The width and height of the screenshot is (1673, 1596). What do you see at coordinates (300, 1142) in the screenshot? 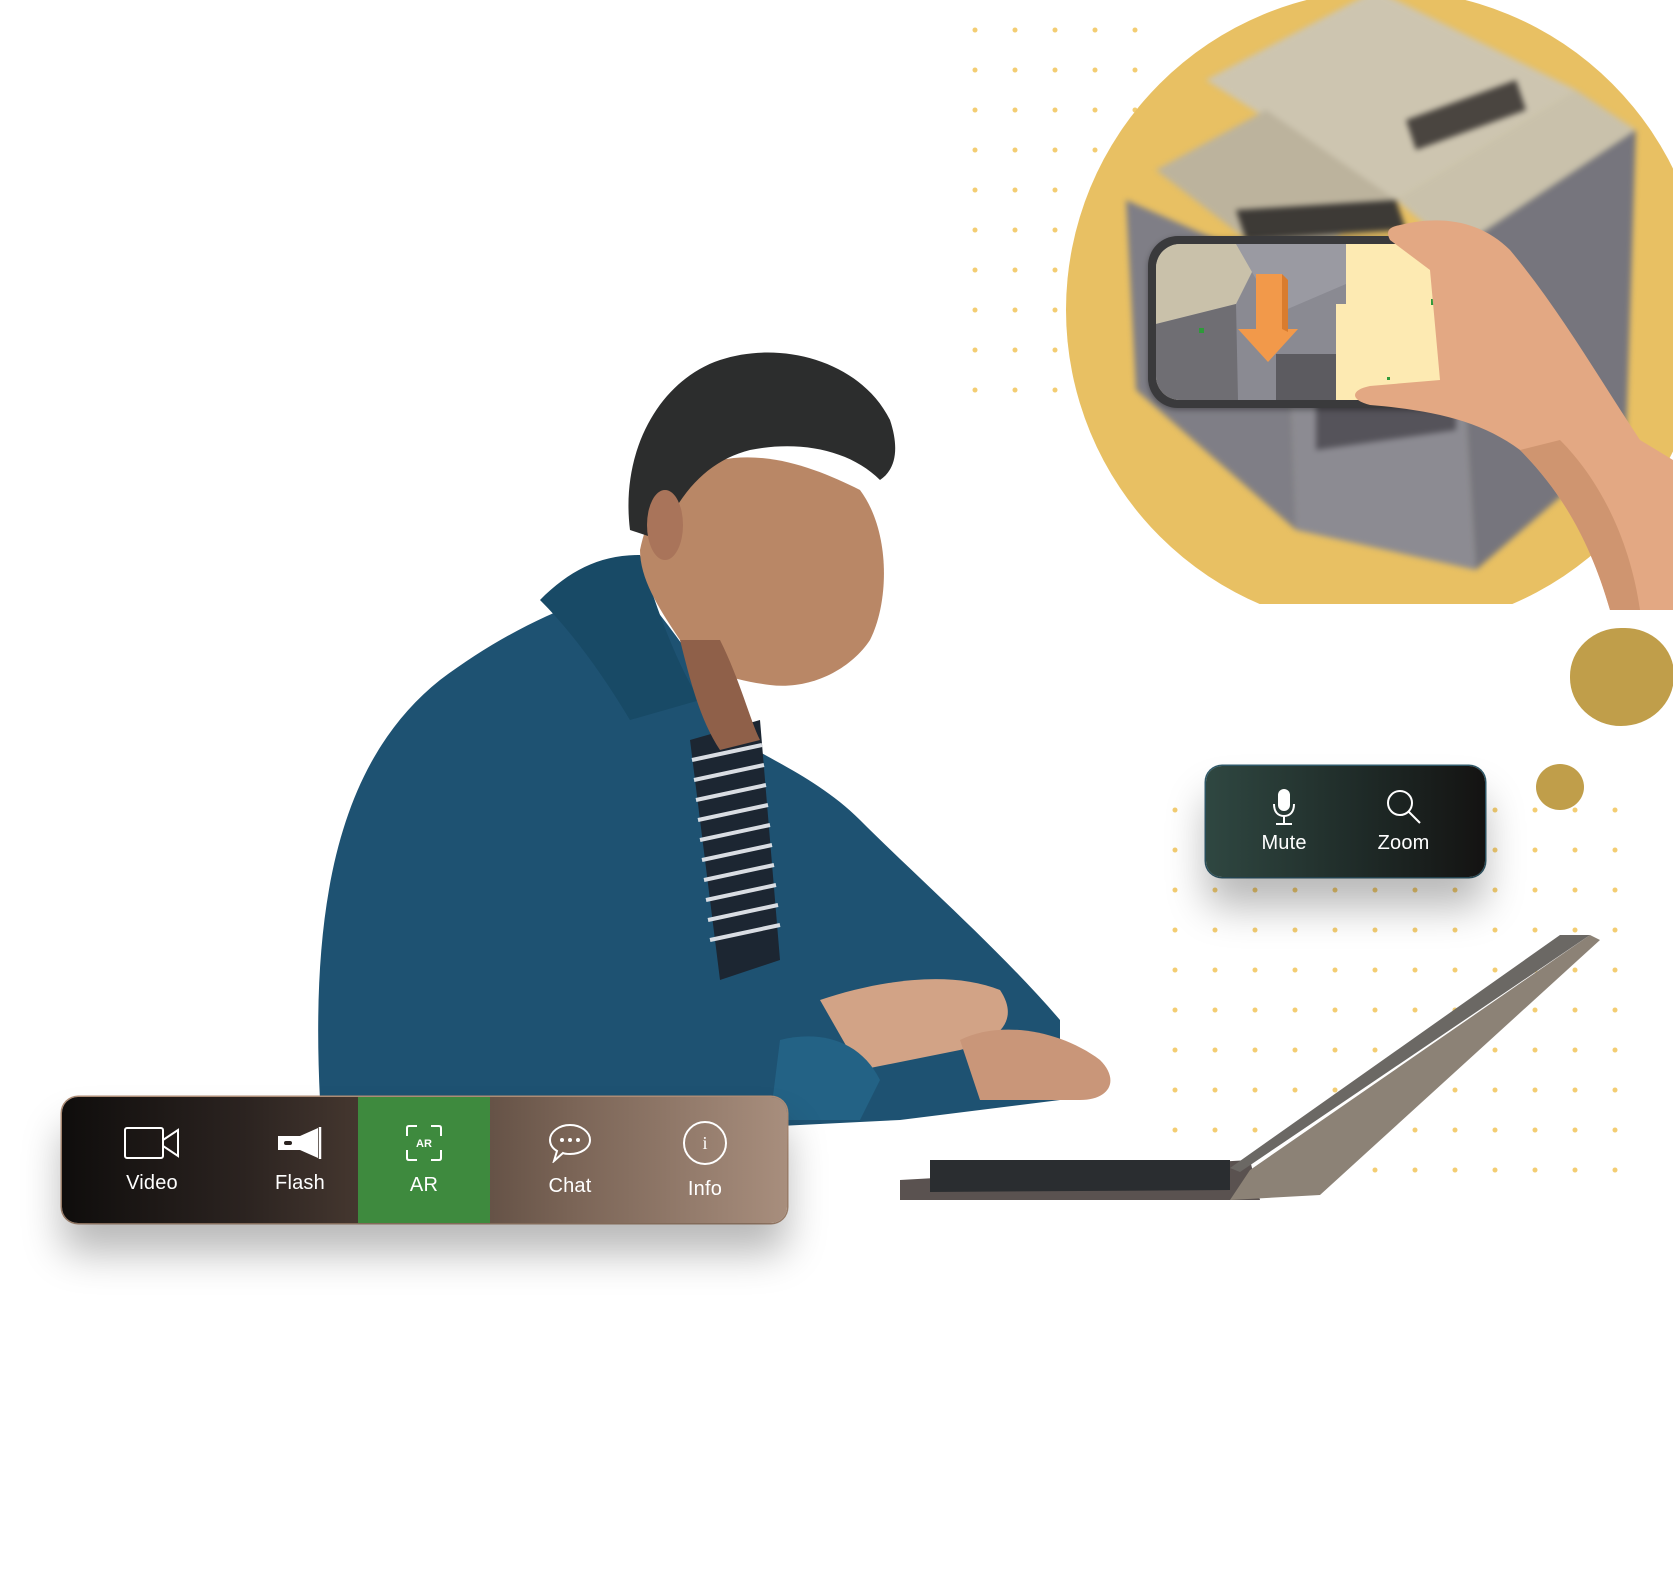
I see `flashlight-icon` at bounding box center [300, 1142].